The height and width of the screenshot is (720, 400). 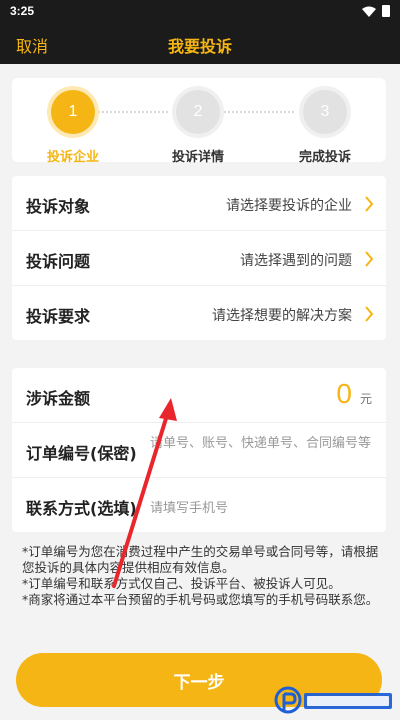 I want to click on progress-stepper: 1 投诉企业 2 投诉详情 3 完成投诉, so click(x=199, y=121).